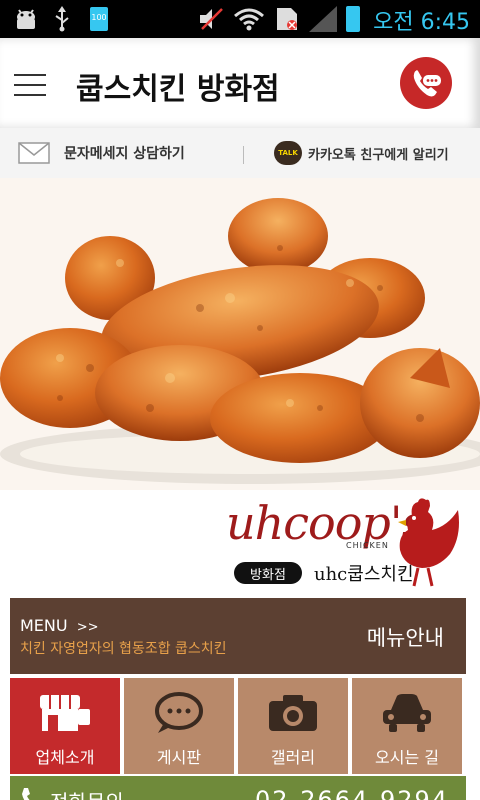 The height and width of the screenshot is (800, 480). Describe the element at coordinates (178, 89) in the screenshot. I see `page-title: 쿱스치킨 방화점` at that location.